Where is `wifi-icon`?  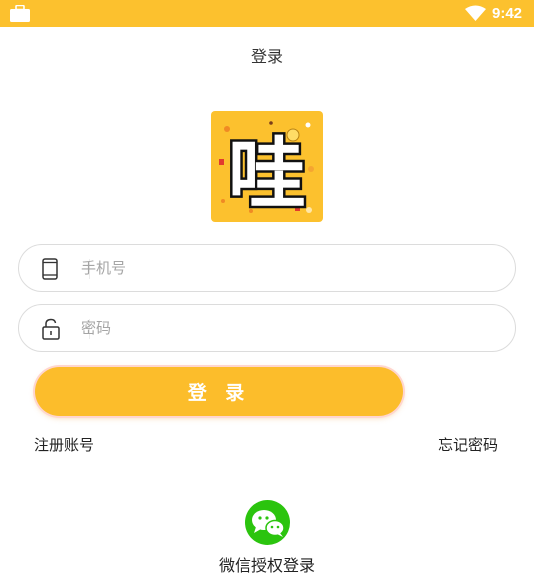
wifi-icon is located at coordinates (475, 15).